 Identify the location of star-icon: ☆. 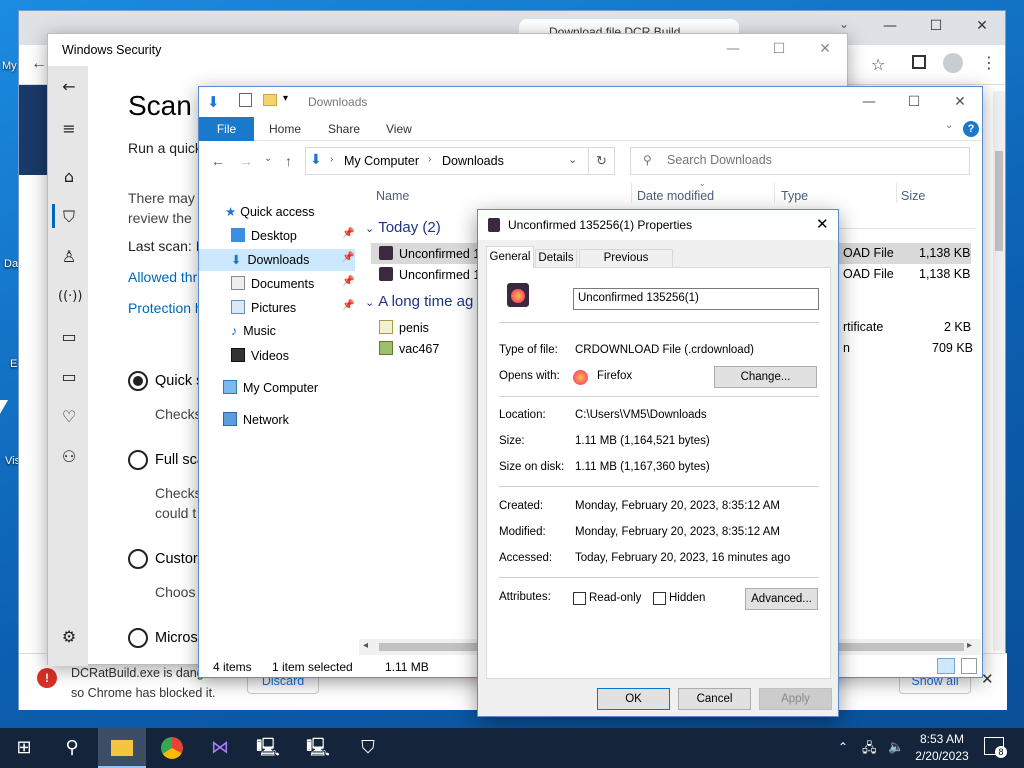
(878, 64).